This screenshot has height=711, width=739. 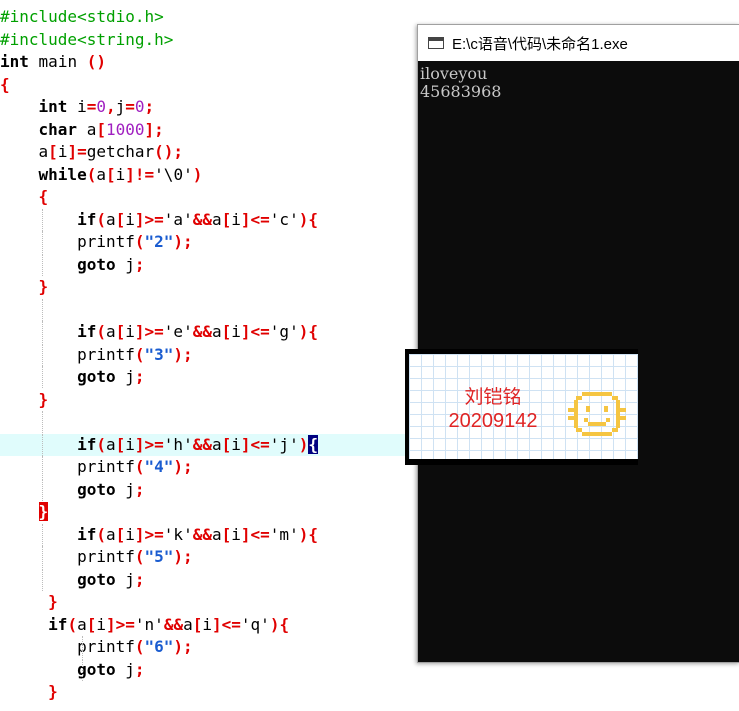 I want to click on code-line: }, so click(x=369, y=692).